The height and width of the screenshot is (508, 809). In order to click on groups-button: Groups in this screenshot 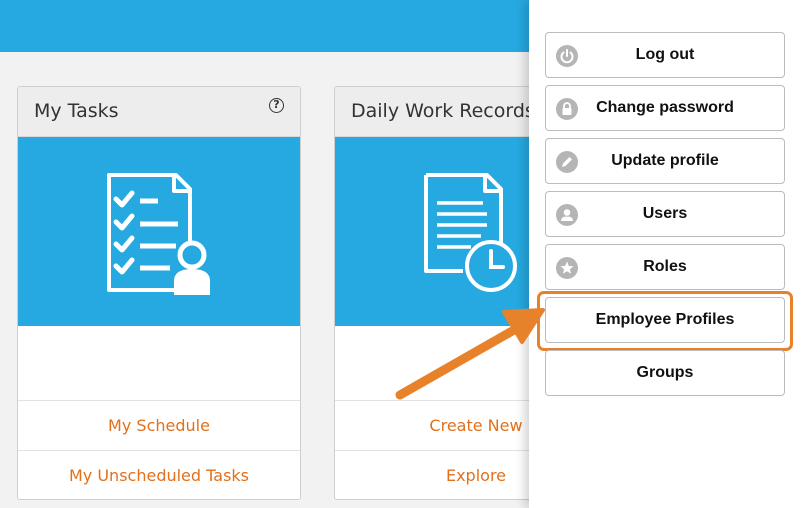, I will do `click(665, 373)`.